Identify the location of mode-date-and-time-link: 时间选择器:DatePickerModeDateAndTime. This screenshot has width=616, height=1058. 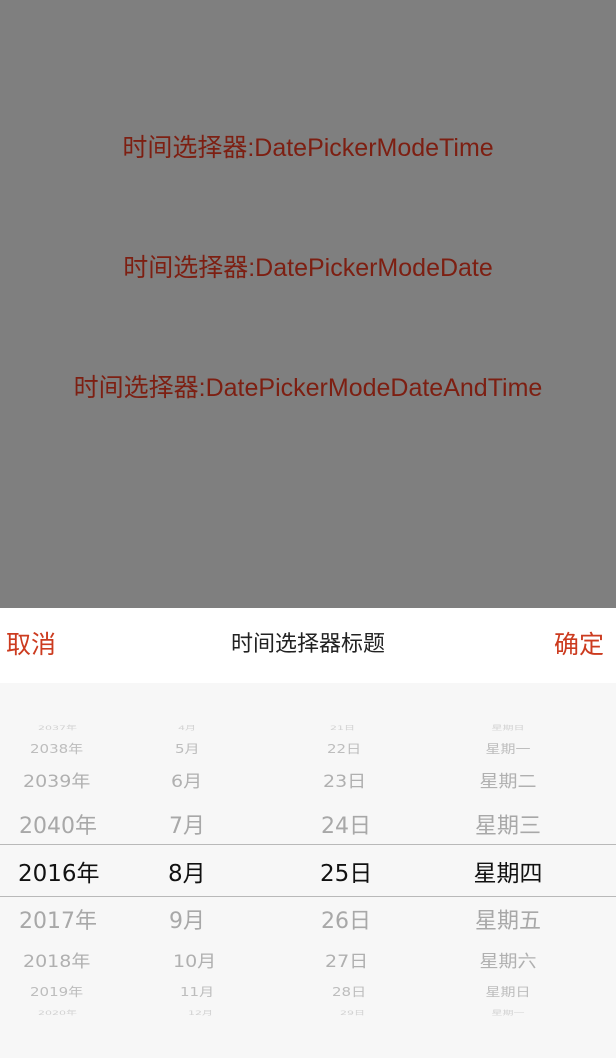
(308, 388).